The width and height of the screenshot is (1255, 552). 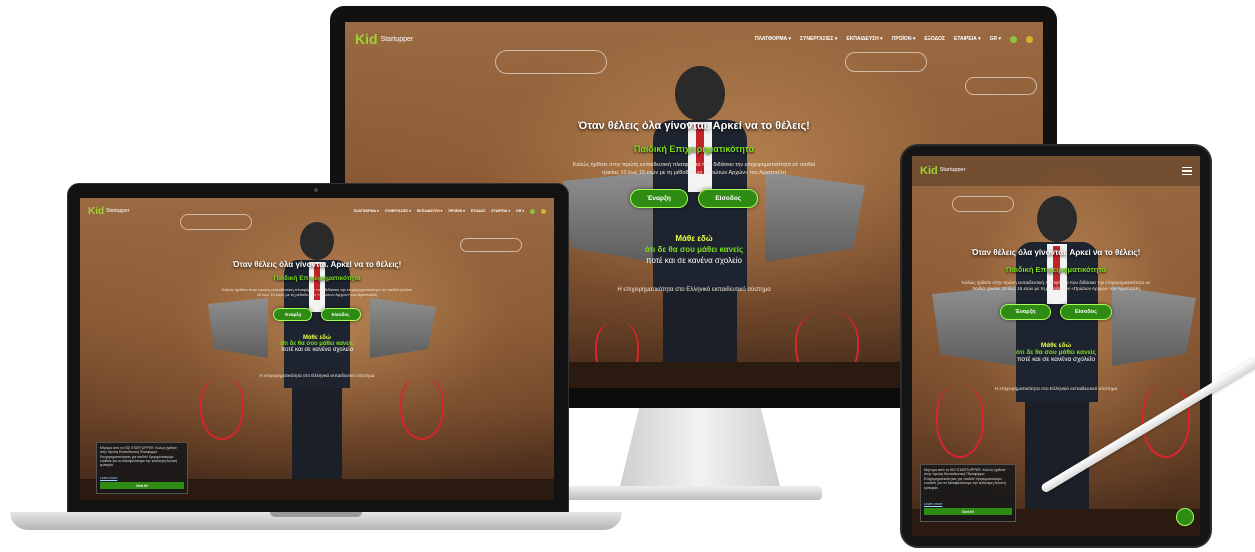 I want to click on kid-figure-legs, so click(x=317, y=438).